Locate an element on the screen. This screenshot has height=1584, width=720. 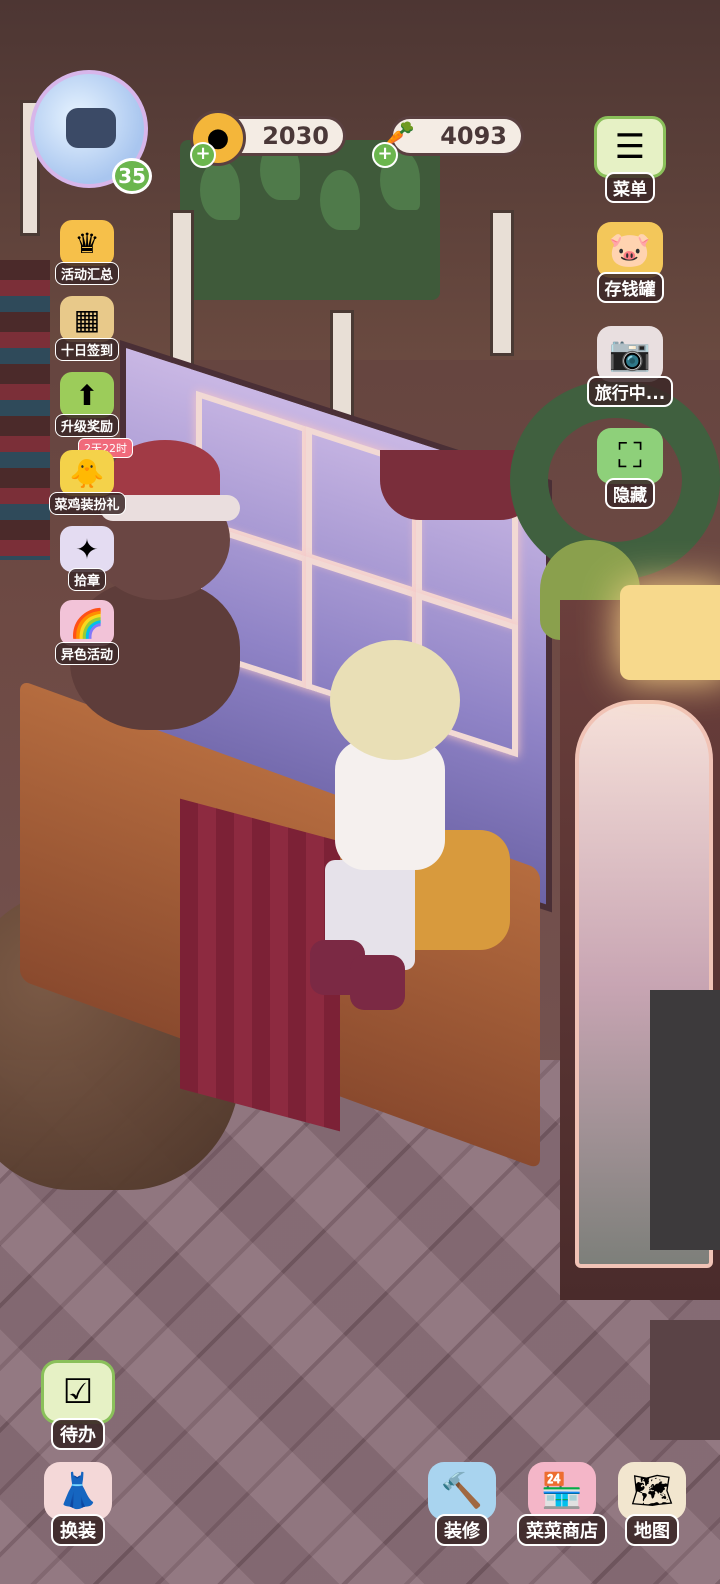
ten-day-signin-button: ▦ 十日签到 is located at coordinates (87, 328).